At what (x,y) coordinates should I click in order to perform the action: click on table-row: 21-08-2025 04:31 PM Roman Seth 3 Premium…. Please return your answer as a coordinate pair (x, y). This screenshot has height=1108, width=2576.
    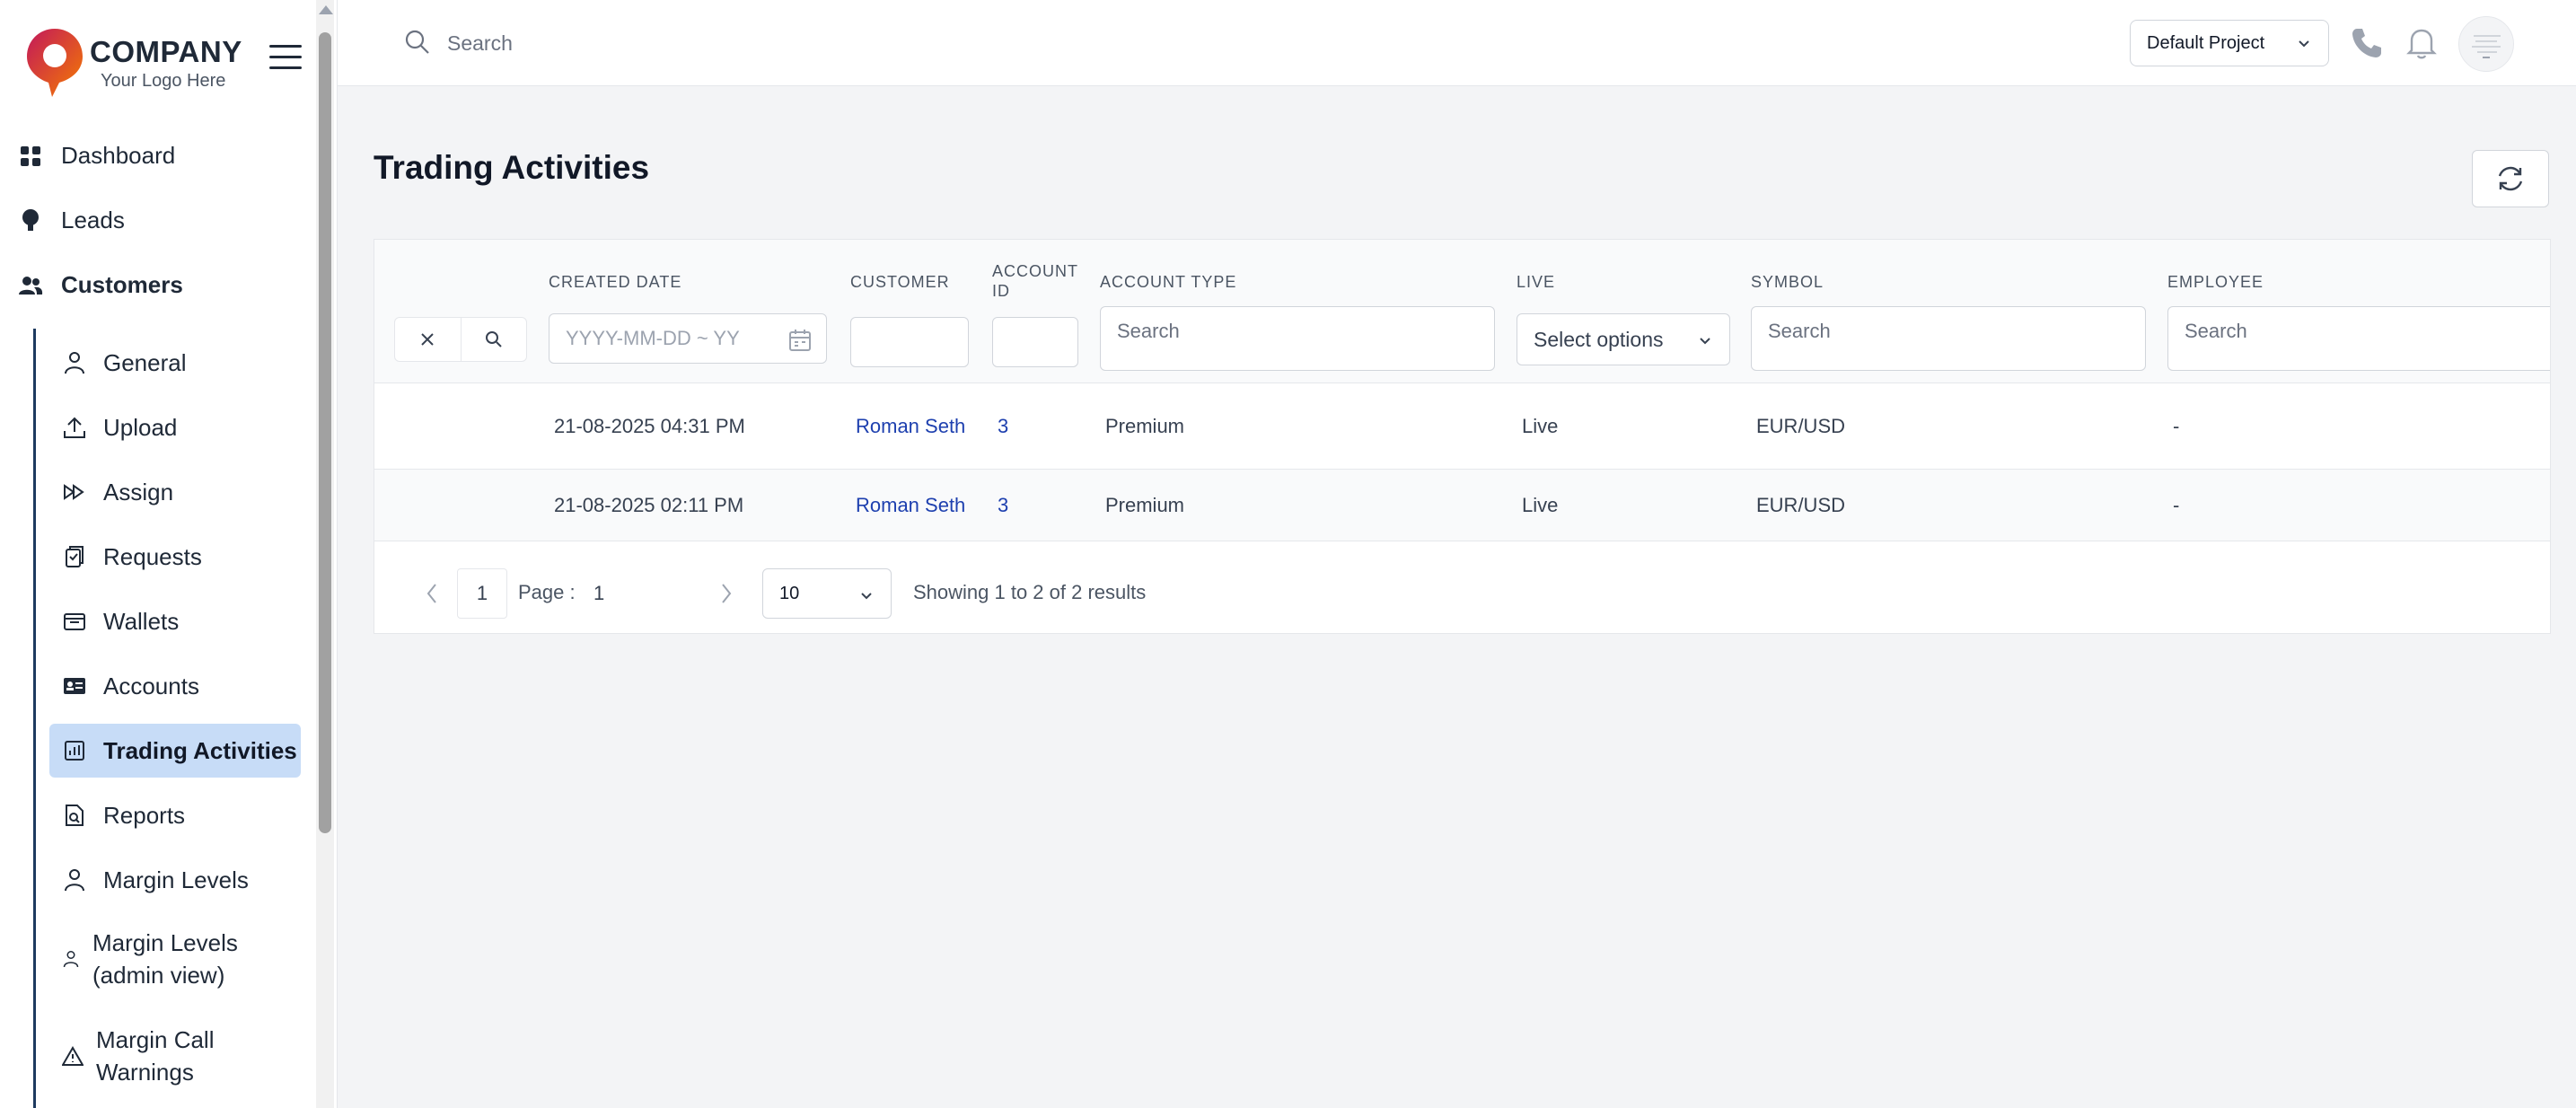
    Looking at the image, I should click on (1462, 426).